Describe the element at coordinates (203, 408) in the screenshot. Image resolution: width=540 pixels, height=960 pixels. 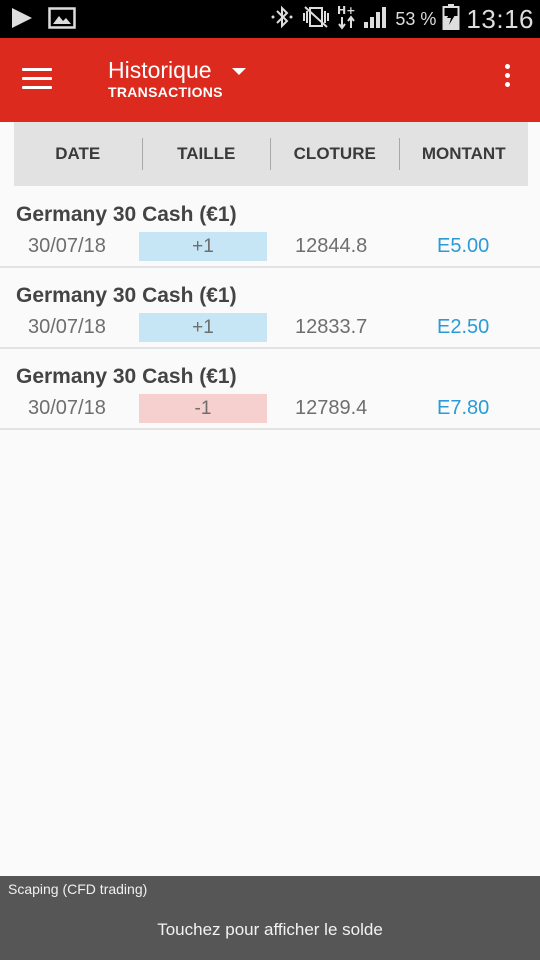
I see `position-size: -1` at that location.